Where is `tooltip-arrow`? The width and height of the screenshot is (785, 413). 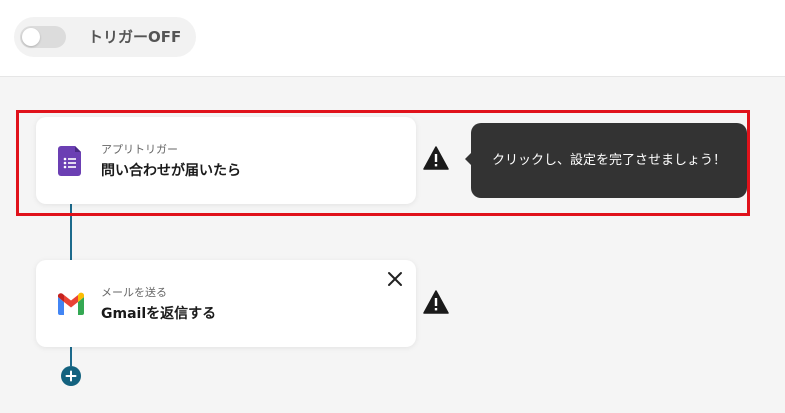 tooltip-arrow is located at coordinates (468, 159).